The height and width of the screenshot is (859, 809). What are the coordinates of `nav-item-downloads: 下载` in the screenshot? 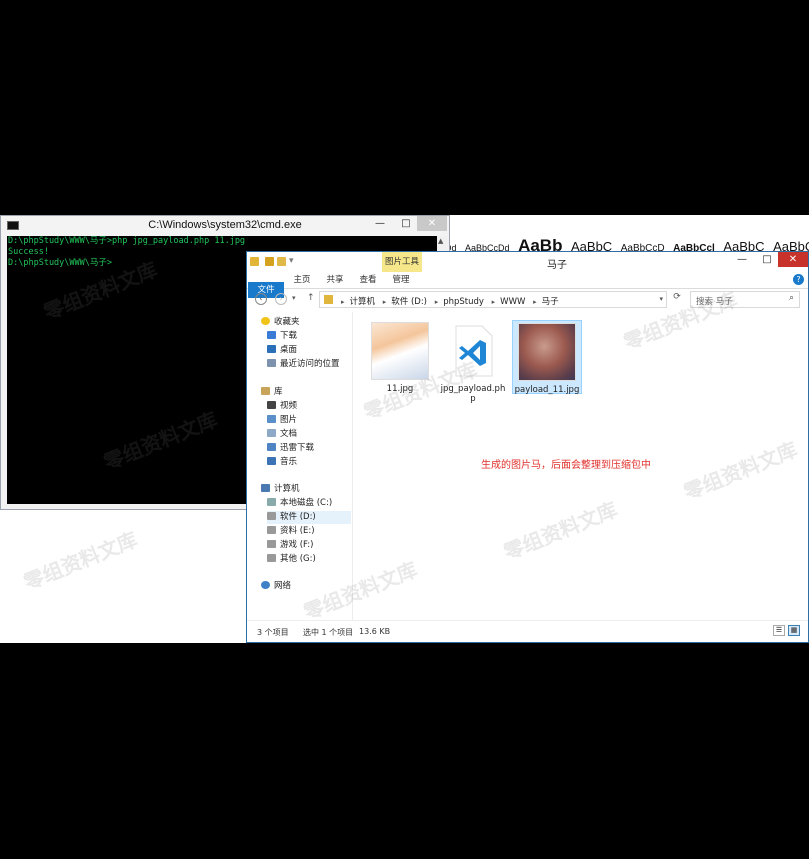 It's located at (282, 336).